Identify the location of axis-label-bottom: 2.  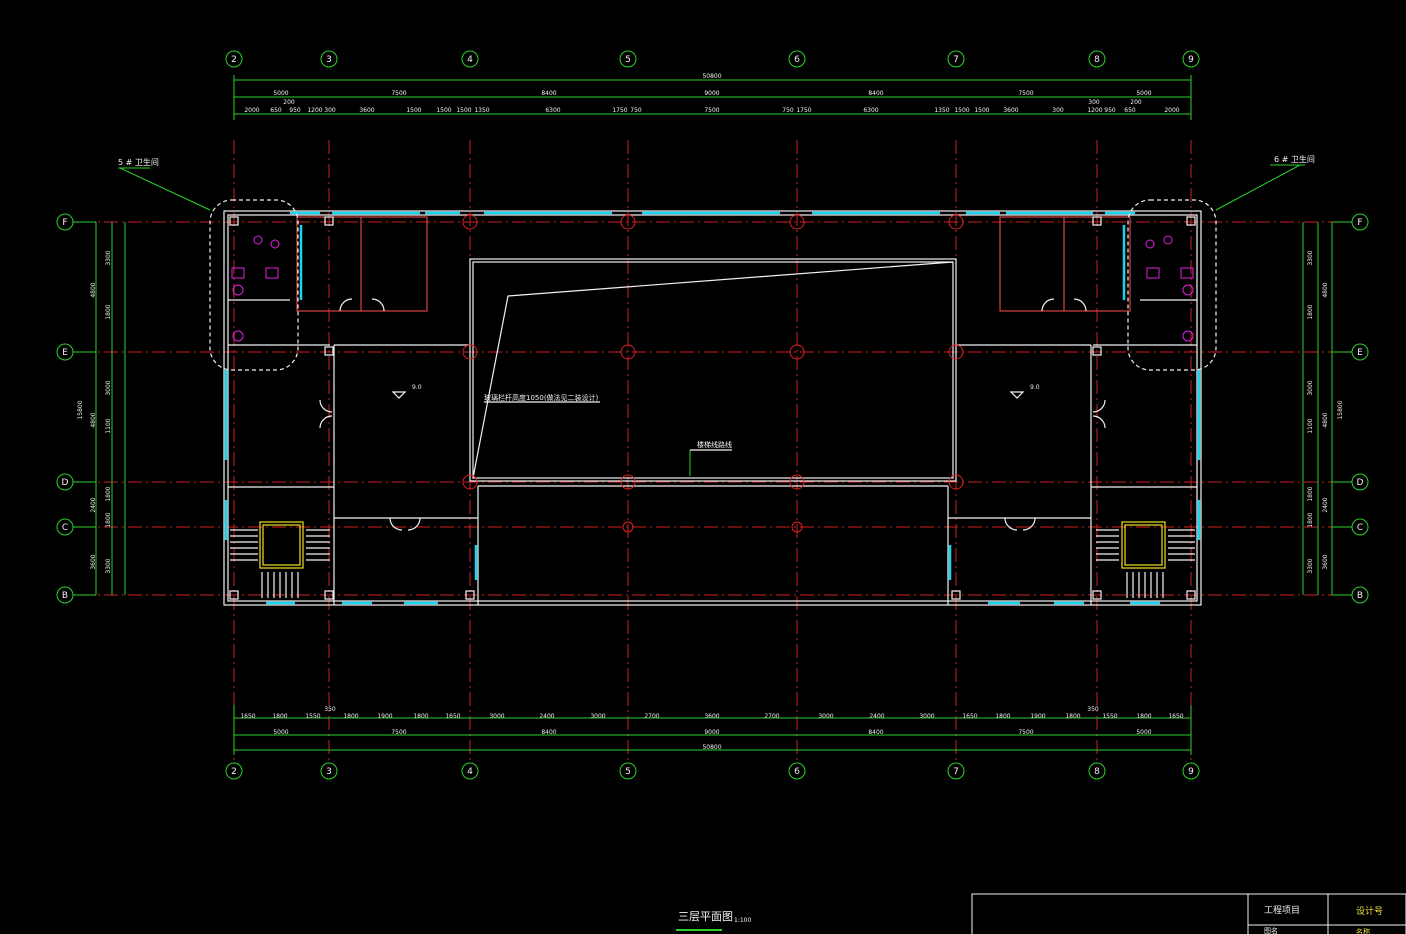
(234, 772).